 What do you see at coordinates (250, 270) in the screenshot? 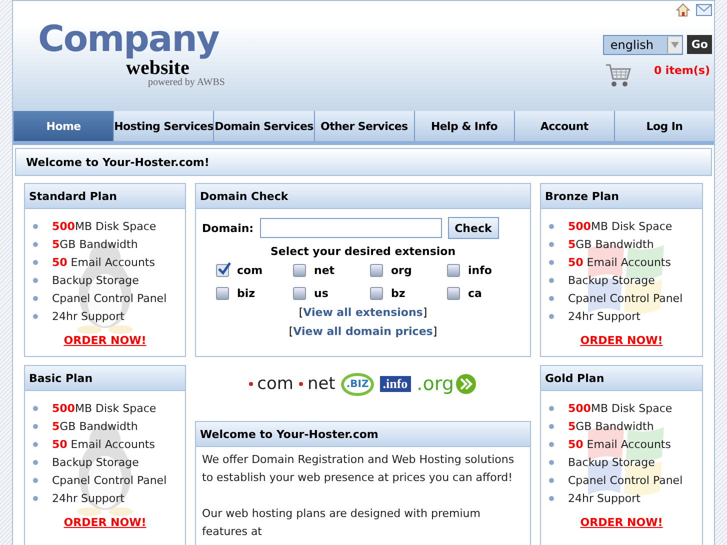
I see `extension-label: com` at bounding box center [250, 270].